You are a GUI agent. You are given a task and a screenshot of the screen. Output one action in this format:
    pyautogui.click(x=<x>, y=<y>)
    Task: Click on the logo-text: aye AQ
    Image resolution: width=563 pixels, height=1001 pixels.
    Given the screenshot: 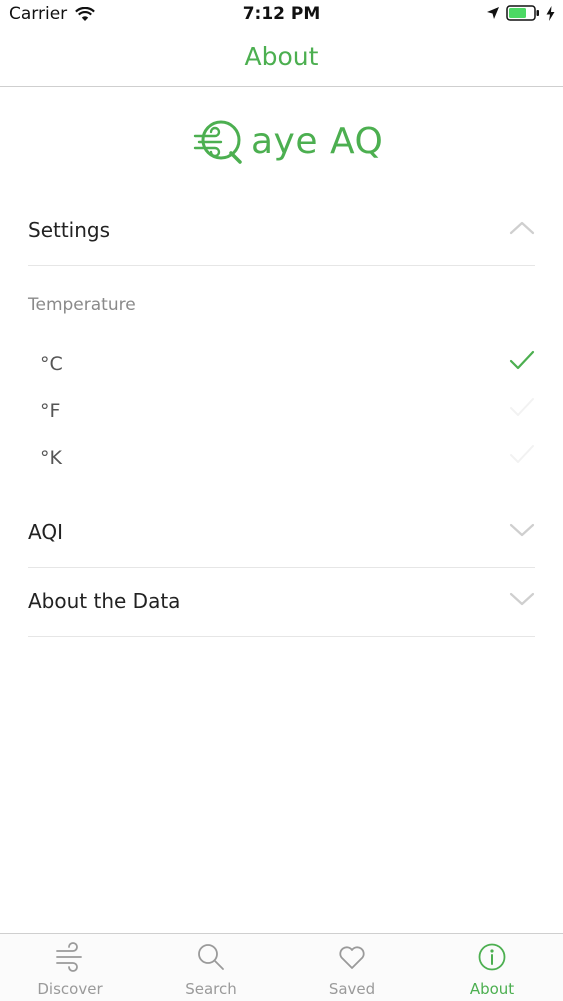 What is the action you would take?
    pyautogui.click(x=317, y=141)
    